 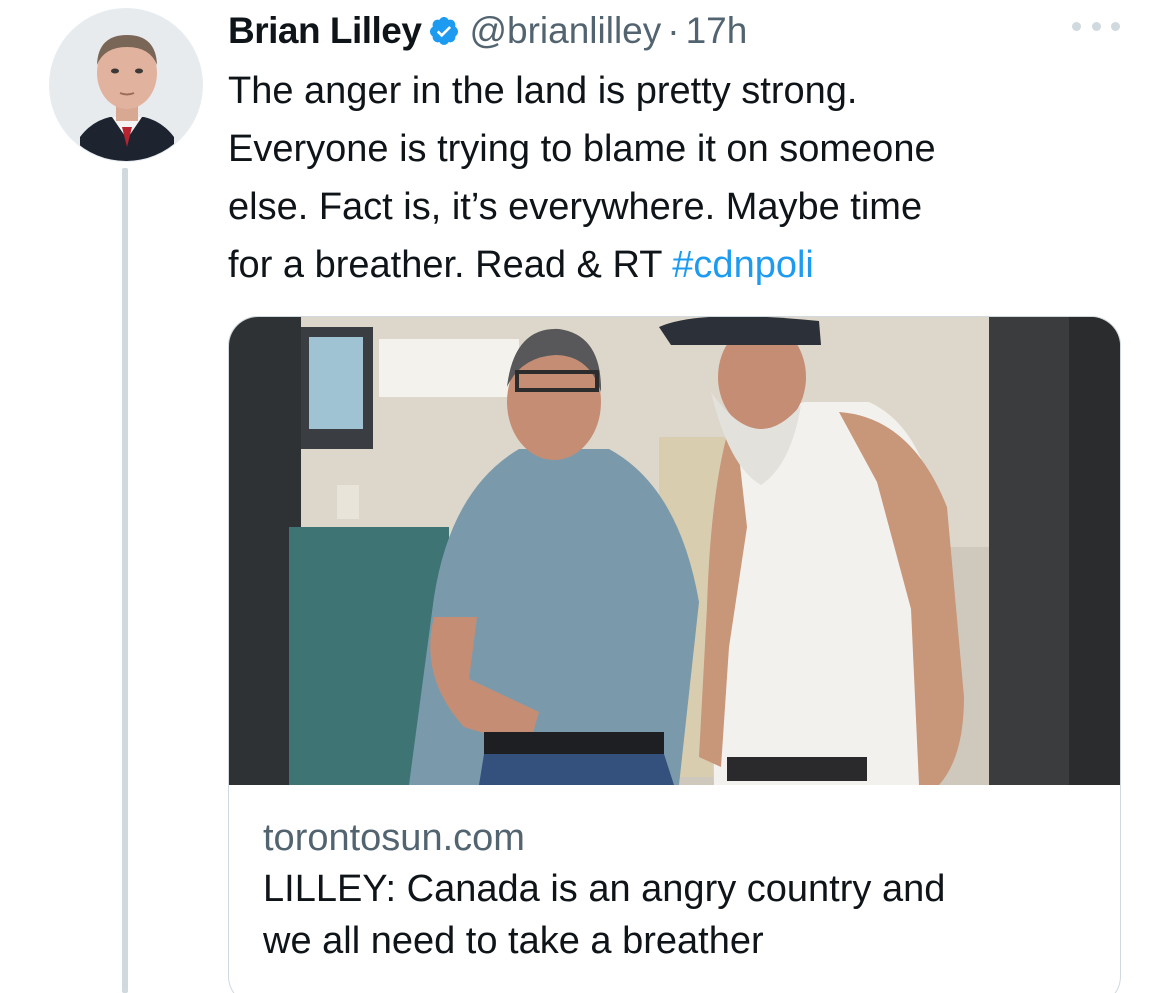 What do you see at coordinates (125, 580) in the screenshot?
I see `thread-line` at bounding box center [125, 580].